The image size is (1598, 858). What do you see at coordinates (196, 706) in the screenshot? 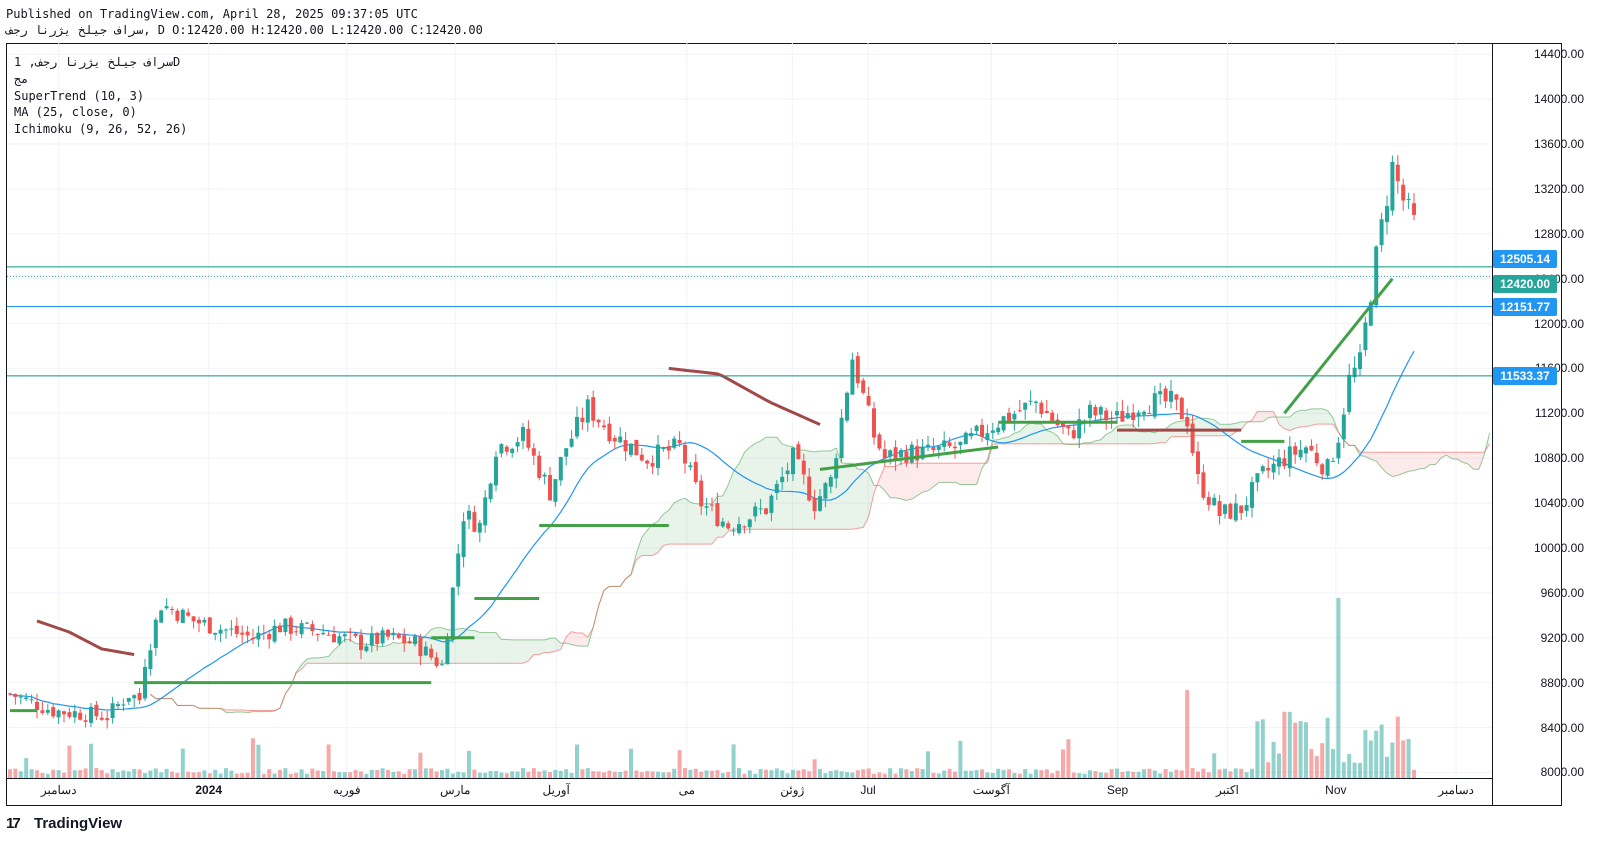
I see `senkou-b` at bounding box center [196, 706].